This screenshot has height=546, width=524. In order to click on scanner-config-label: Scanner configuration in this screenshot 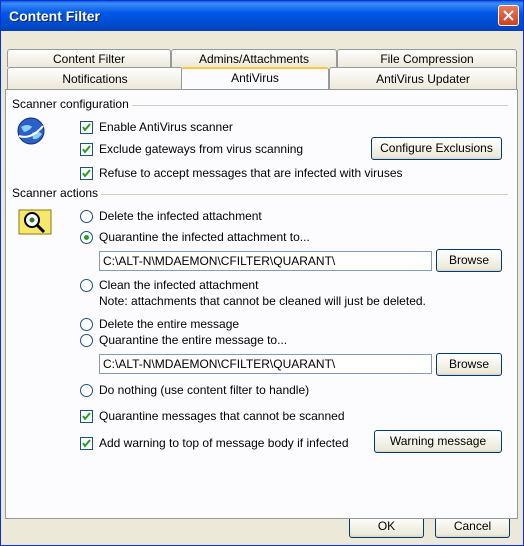, I will do `click(72, 104)`.